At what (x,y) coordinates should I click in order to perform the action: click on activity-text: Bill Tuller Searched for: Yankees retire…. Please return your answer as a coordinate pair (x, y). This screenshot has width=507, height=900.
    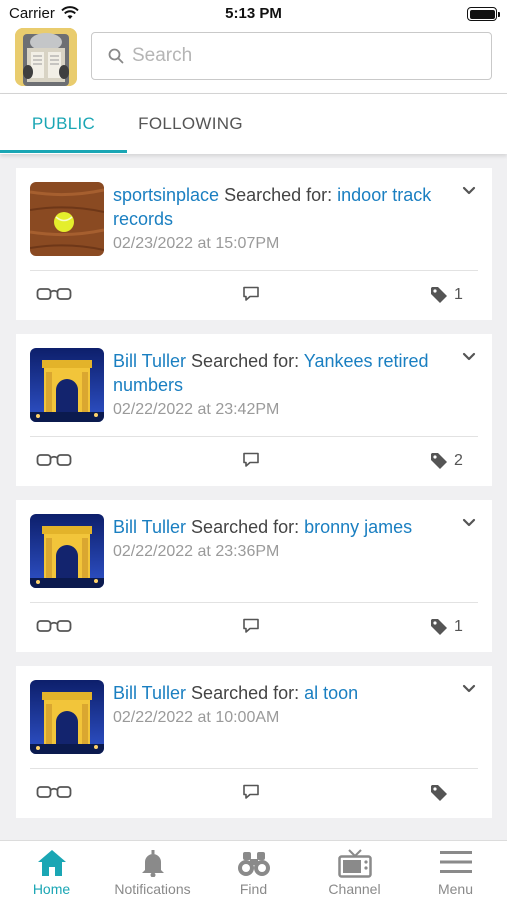
    Looking at the image, I should click on (288, 385).